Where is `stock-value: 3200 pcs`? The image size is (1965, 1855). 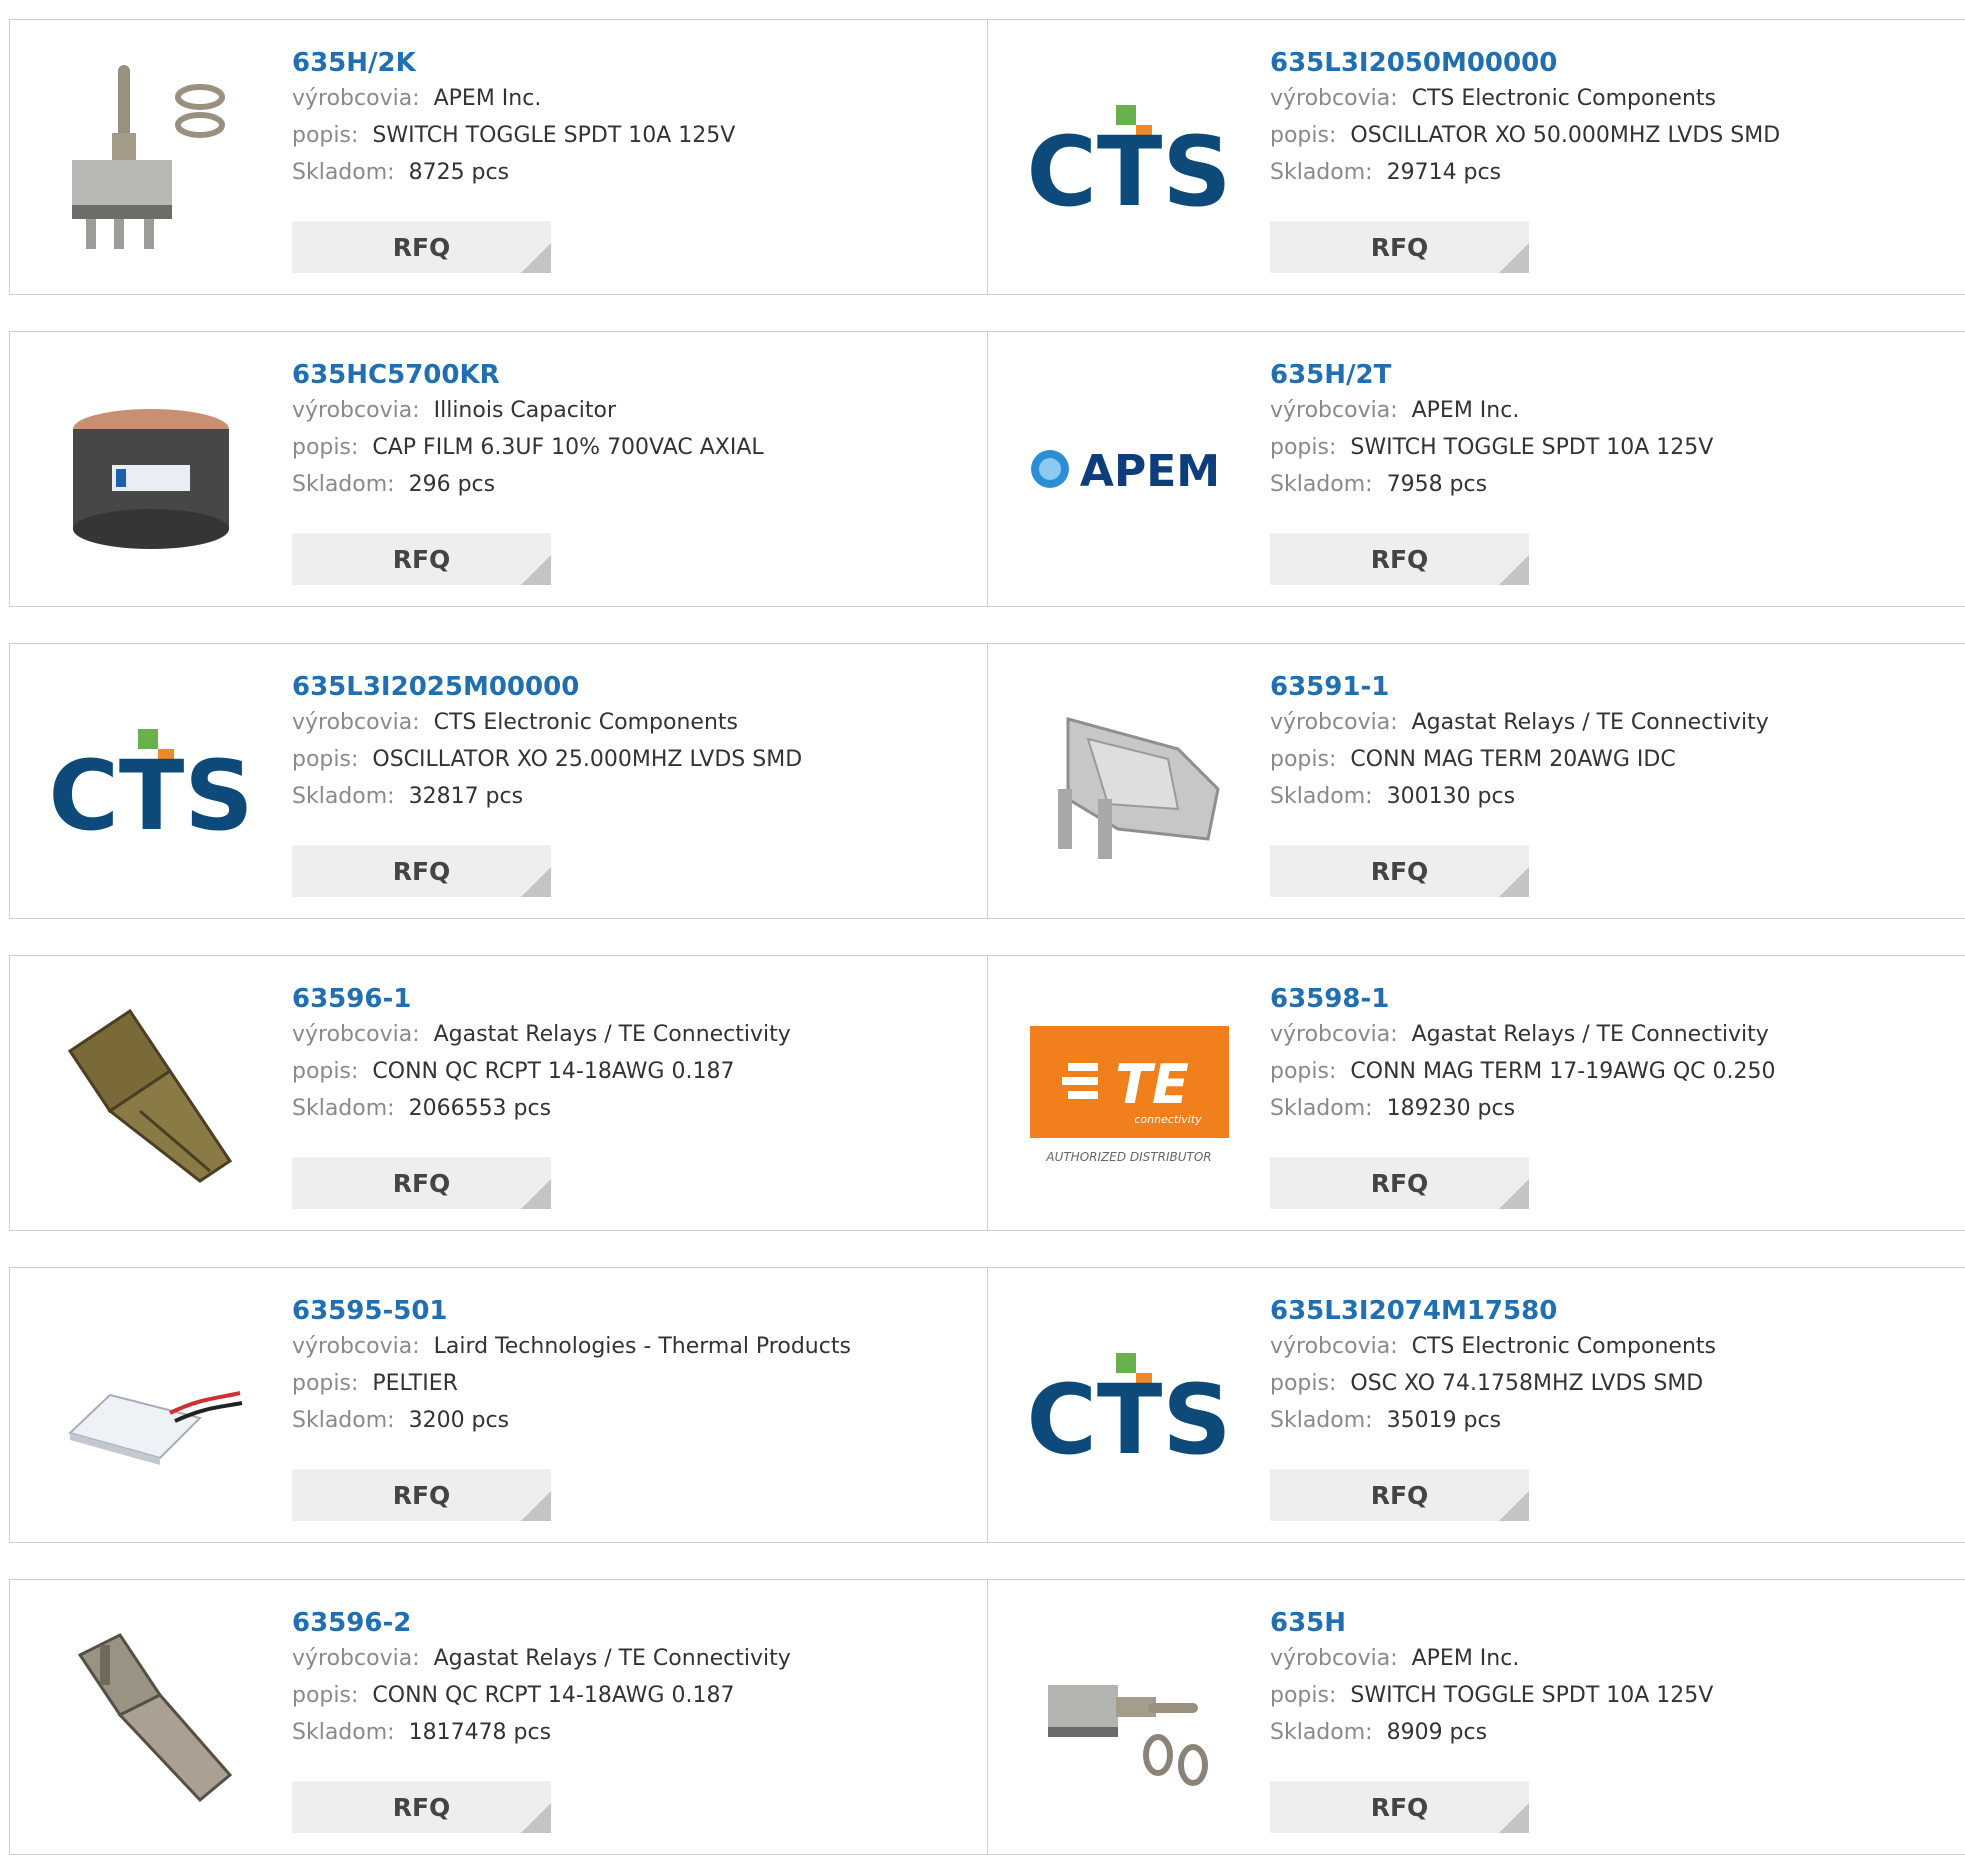 stock-value: 3200 pcs is located at coordinates (459, 1420).